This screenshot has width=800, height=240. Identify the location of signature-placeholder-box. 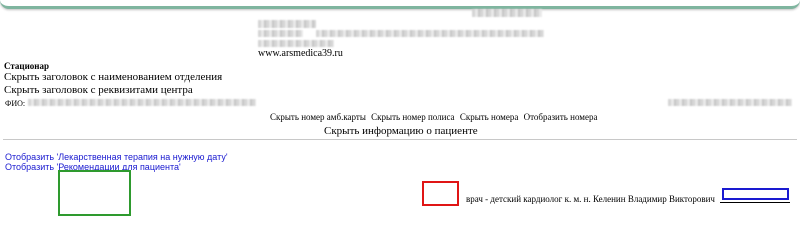
(755, 194).